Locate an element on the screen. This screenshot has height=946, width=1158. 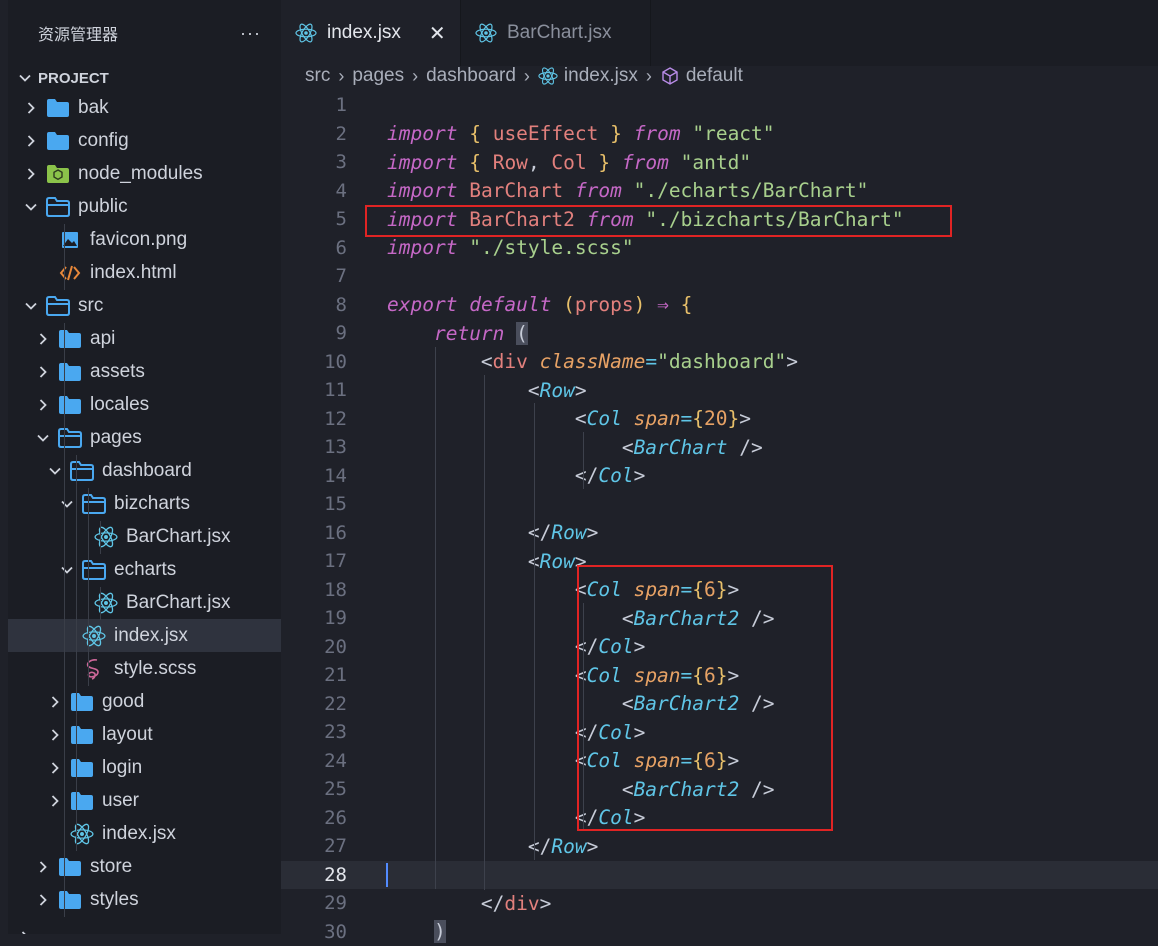
project-section-header: PROJECT is located at coordinates (144, 78).